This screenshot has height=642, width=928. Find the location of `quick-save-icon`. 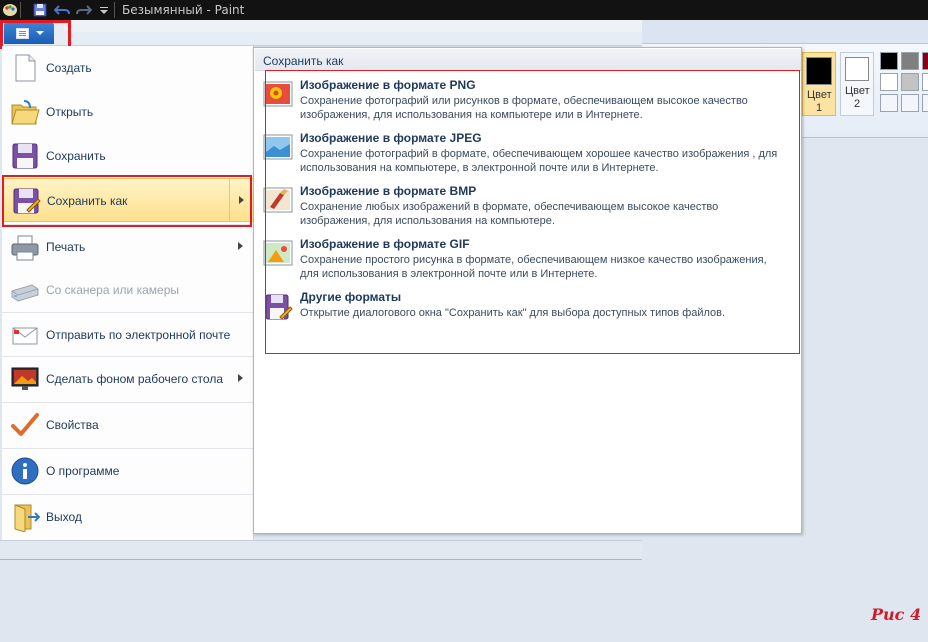

quick-save-icon is located at coordinates (40, 10).